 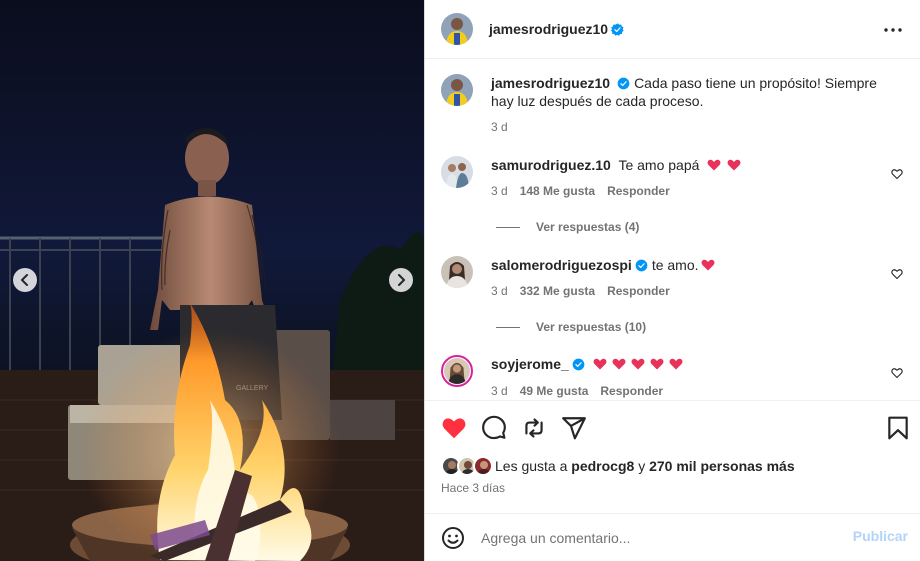 I want to click on next-image-button, so click(x=401, y=280).